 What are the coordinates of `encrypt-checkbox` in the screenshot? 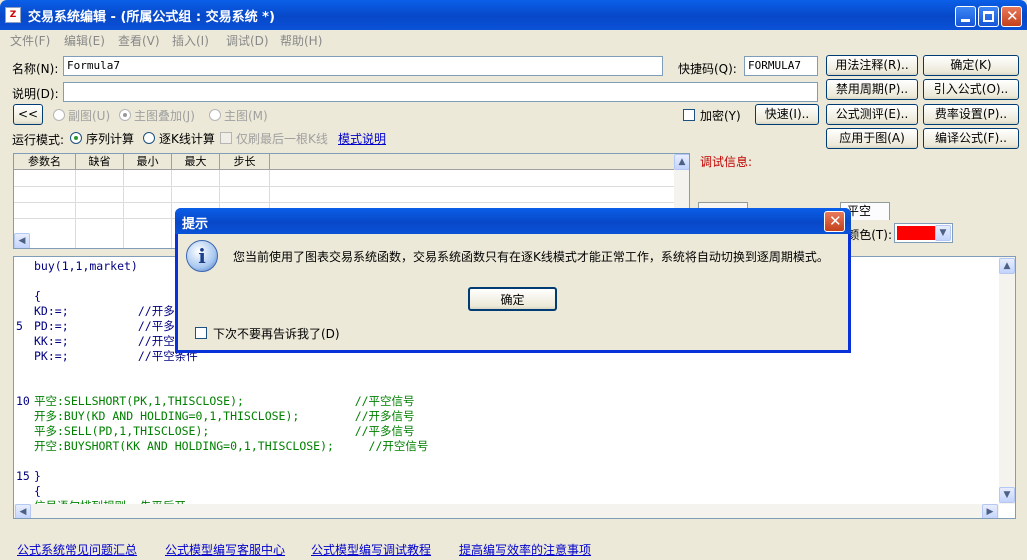 It's located at (689, 115).